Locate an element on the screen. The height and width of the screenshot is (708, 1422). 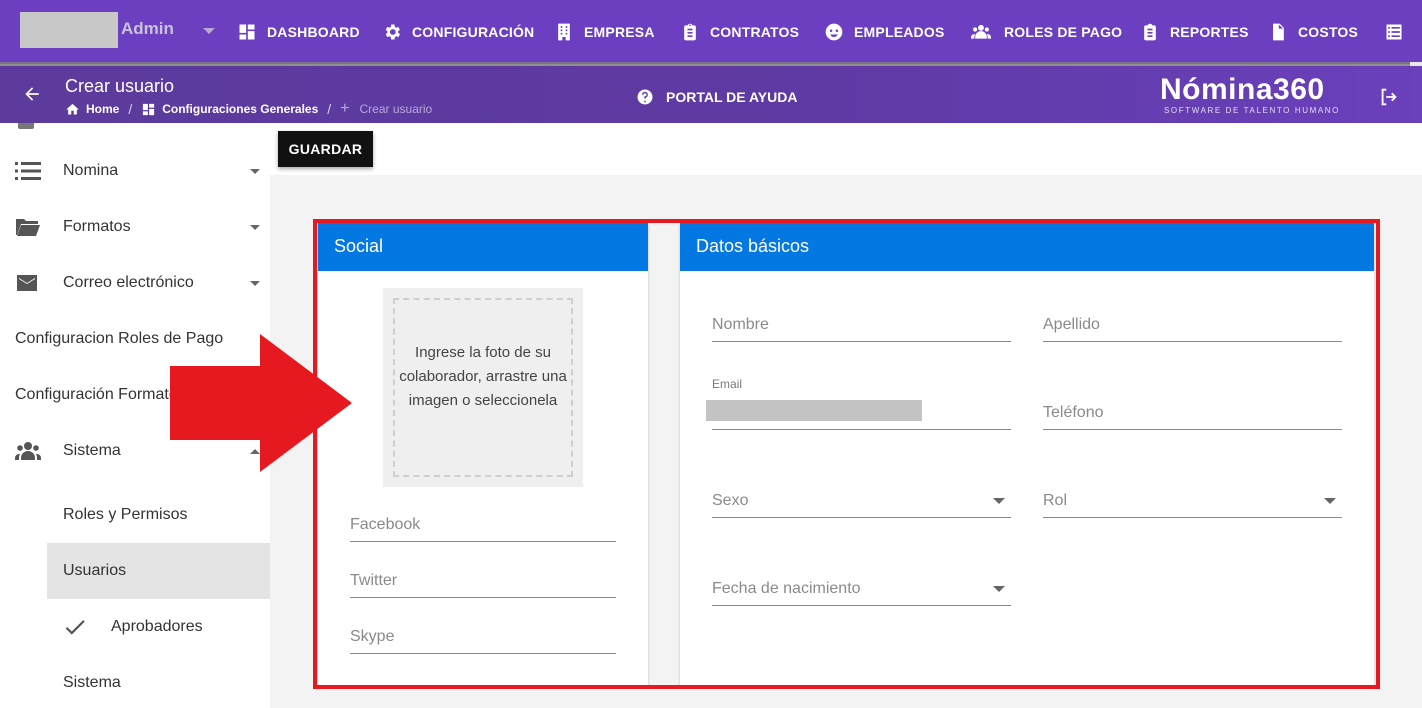
basic-data-card-title: Datos básicos is located at coordinates (1027, 247).